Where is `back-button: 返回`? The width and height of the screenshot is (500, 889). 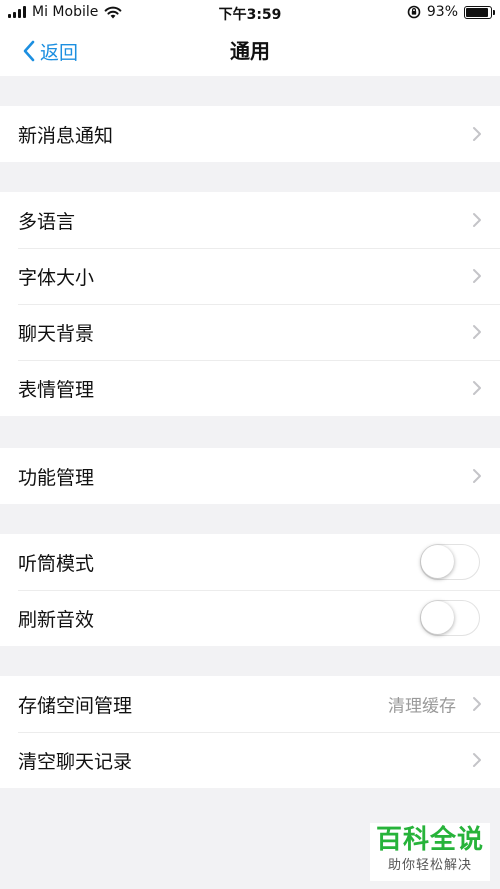 back-button: 返回 is located at coordinates (50, 51).